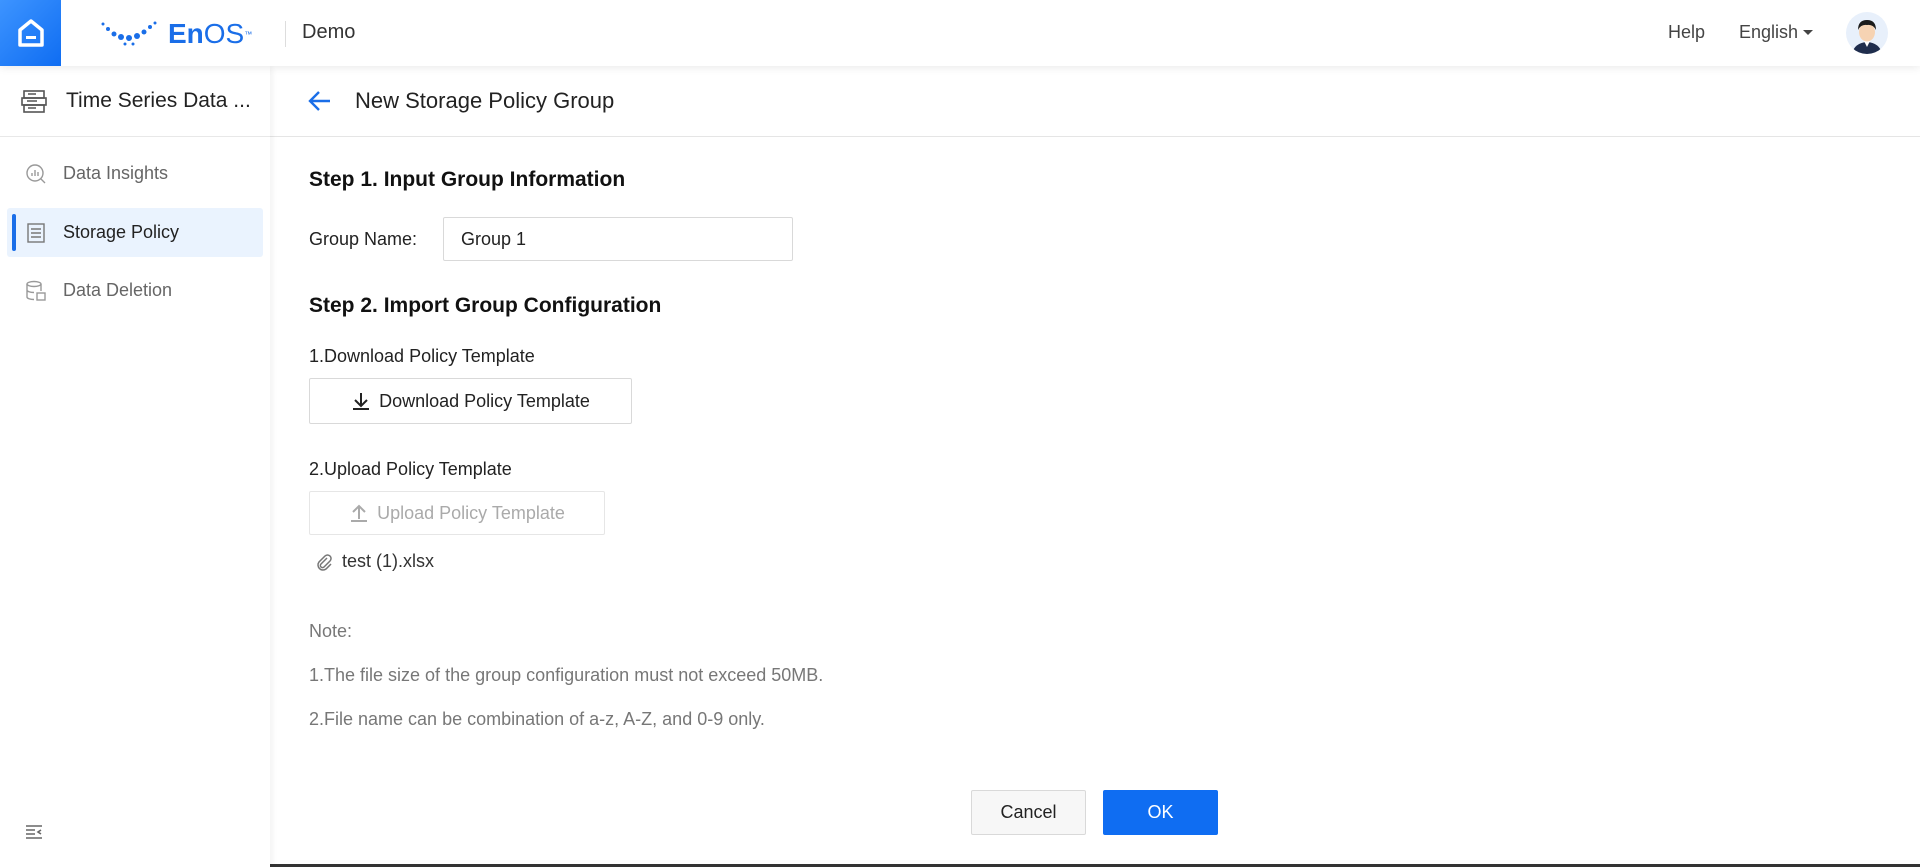 This screenshot has height=867, width=1920. Describe the element at coordinates (1769, 32) in the screenshot. I see `language-label: English` at that location.